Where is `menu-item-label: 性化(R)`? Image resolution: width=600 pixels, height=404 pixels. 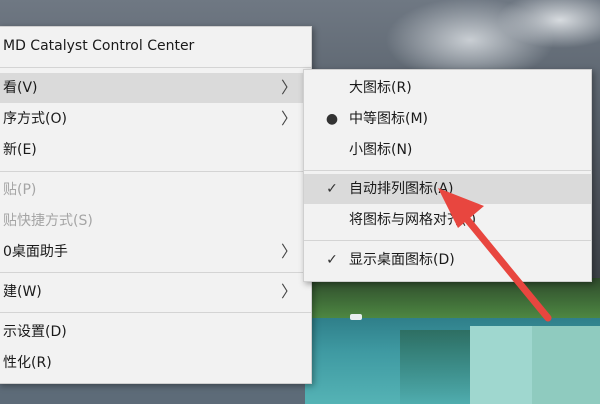
menu-item-label: 性化(R) is located at coordinates (27, 363).